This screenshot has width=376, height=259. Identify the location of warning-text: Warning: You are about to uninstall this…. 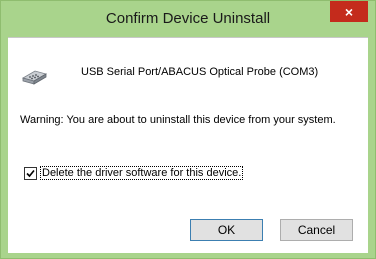
(178, 120).